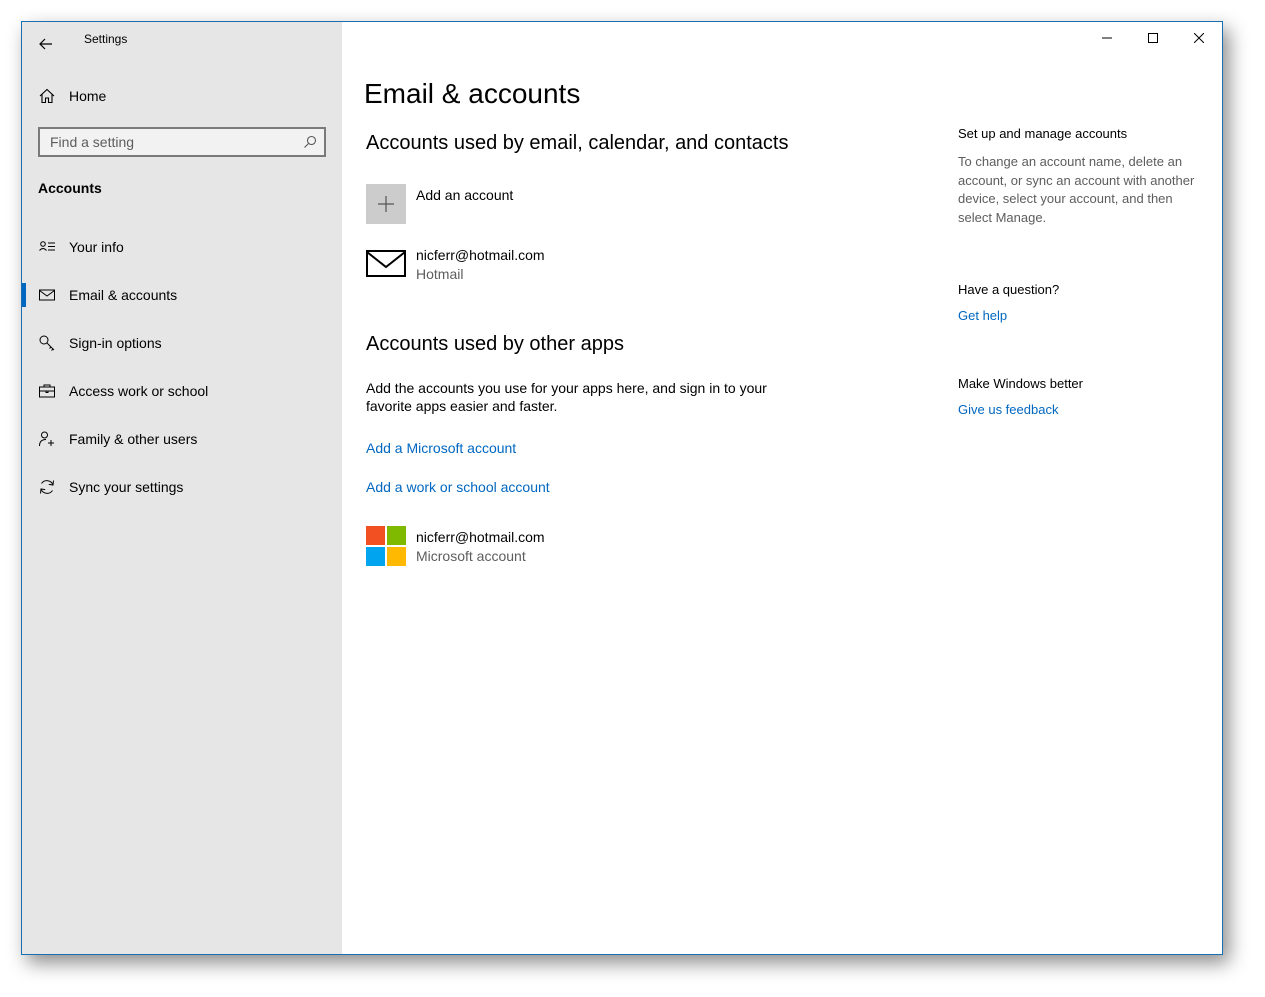  What do you see at coordinates (182, 295) in the screenshot?
I see `sidebar-item-email-accounts: Email & accounts` at bounding box center [182, 295].